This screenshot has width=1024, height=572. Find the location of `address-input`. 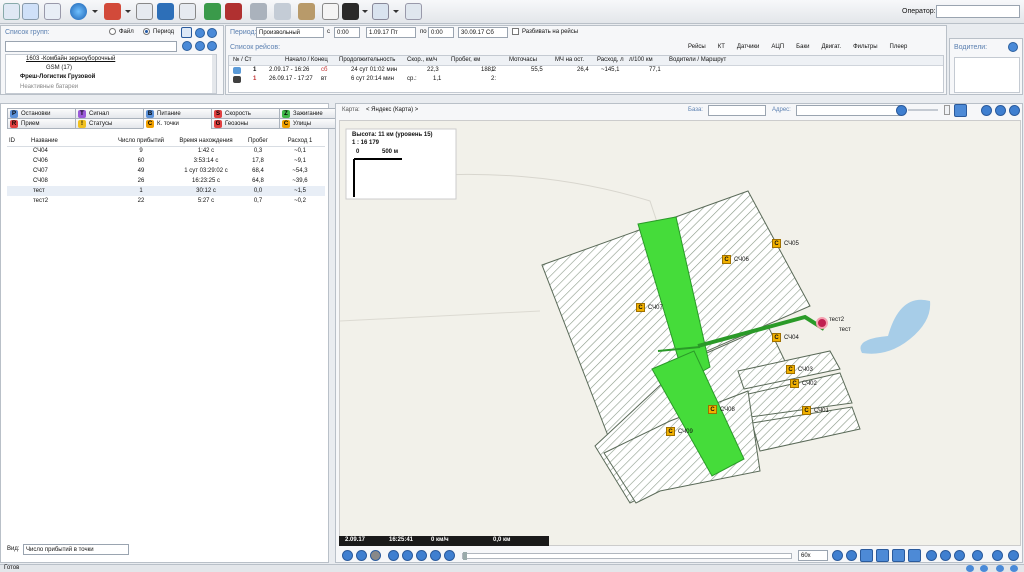

address-input is located at coordinates (849, 110).